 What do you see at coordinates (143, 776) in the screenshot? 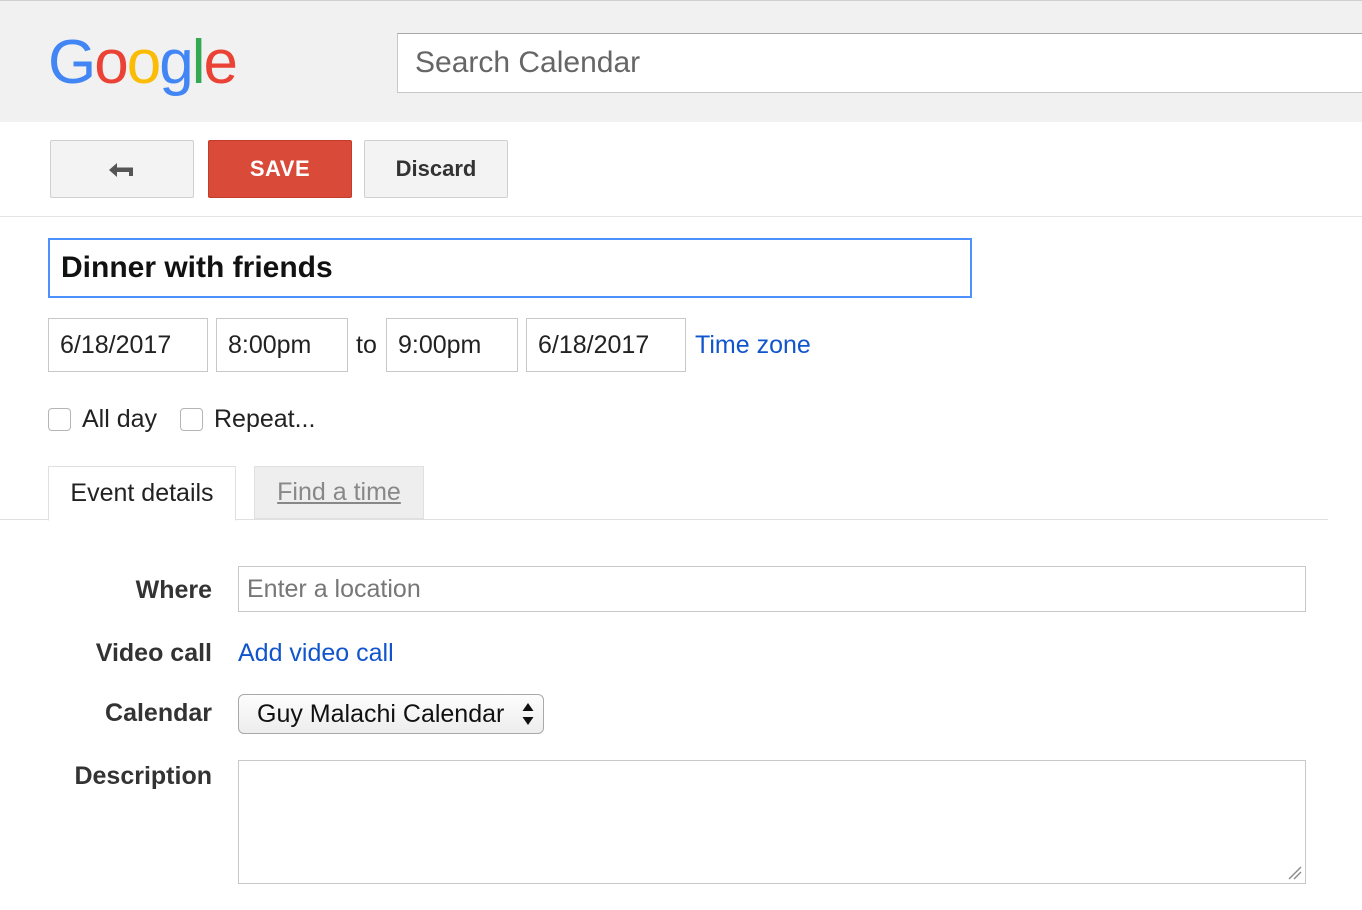
I see `description-label: Description` at bounding box center [143, 776].